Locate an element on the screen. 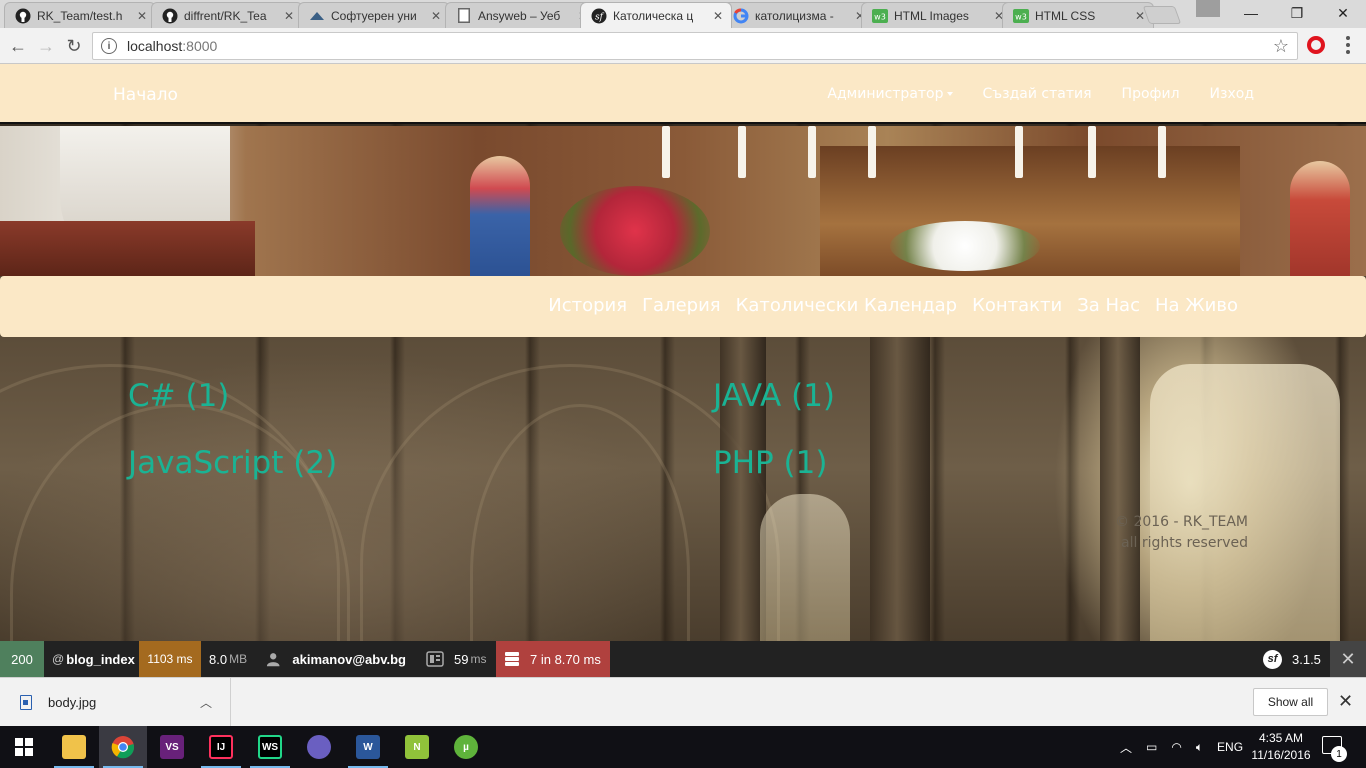  bookmark-star-icon: ☆ is located at coordinates (1281, 46).